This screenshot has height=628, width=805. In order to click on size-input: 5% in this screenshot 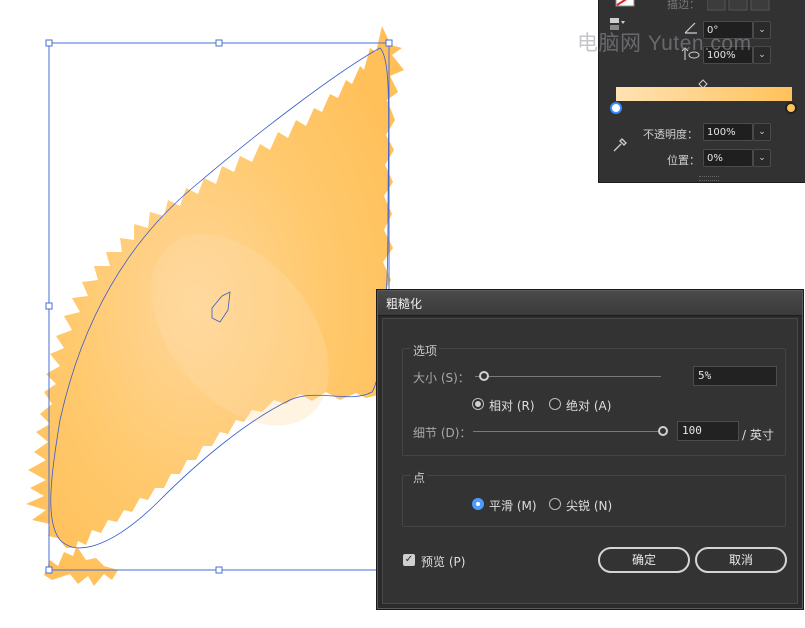, I will do `click(735, 376)`.